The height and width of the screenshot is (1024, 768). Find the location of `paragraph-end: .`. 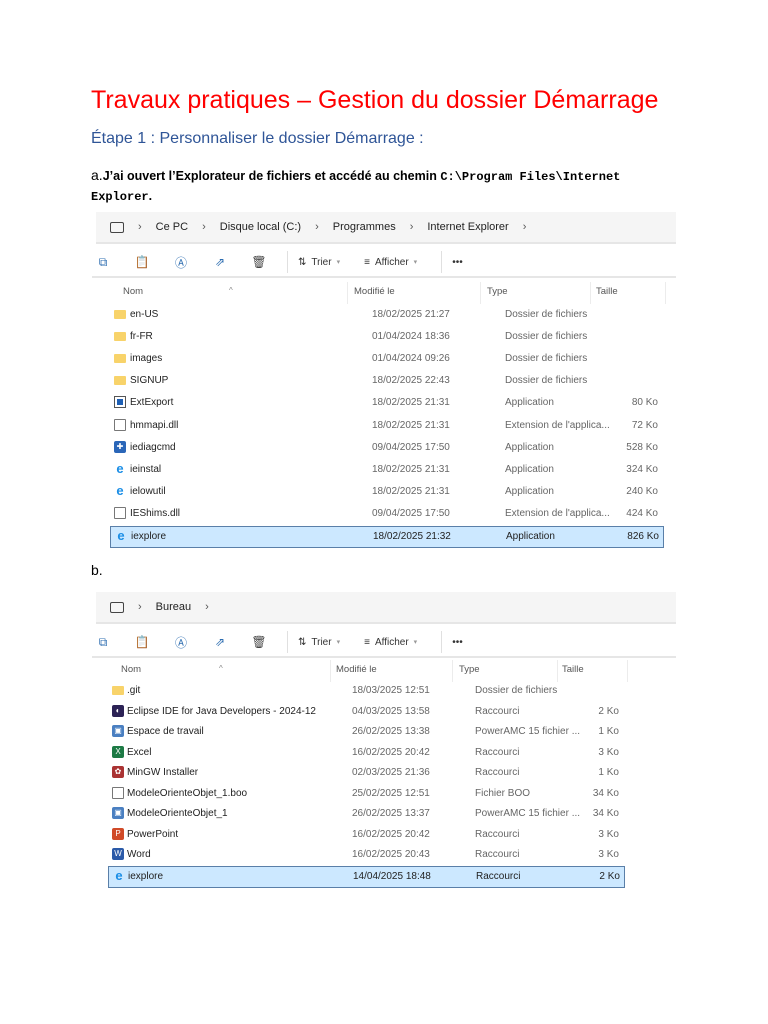

paragraph-end: . is located at coordinates (150, 196).